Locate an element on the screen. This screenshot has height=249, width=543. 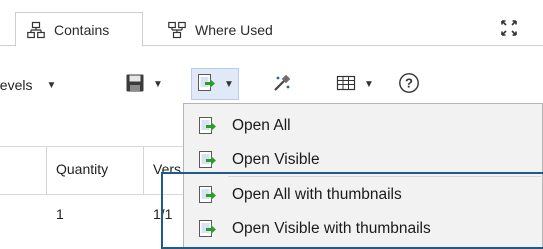
help-button: ? is located at coordinates (409, 84).